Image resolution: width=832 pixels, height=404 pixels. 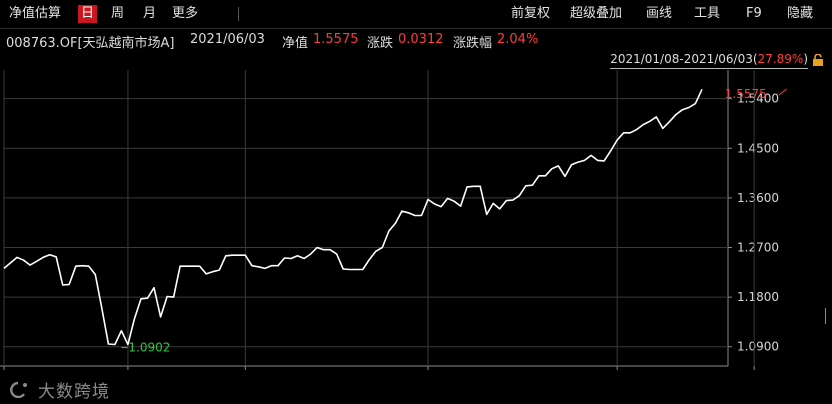 I want to click on y-tick-label: 1.3600, so click(x=758, y=198).